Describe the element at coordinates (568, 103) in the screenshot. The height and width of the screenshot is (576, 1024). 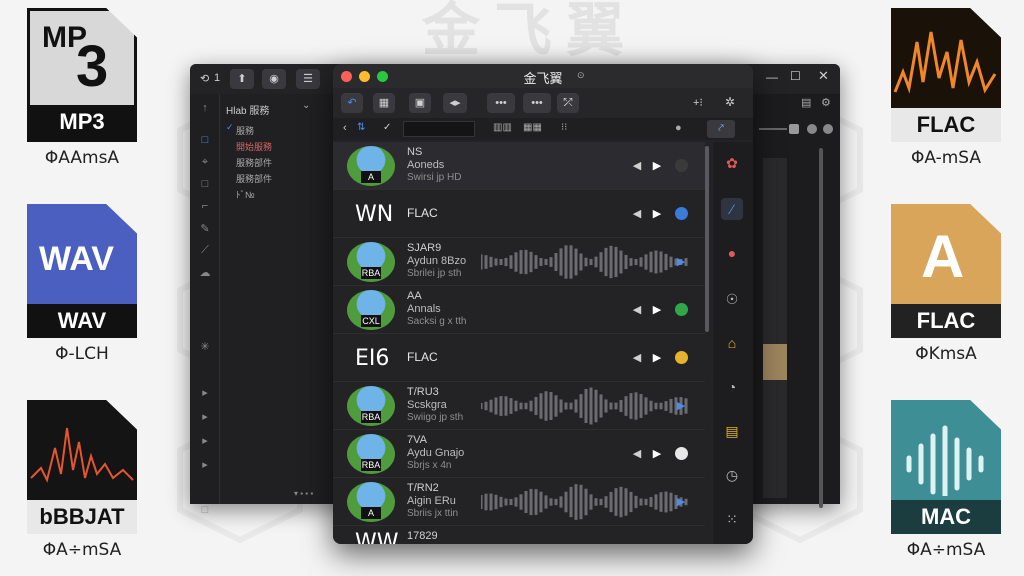
I see `shuffle-button: ⤱` at that location.